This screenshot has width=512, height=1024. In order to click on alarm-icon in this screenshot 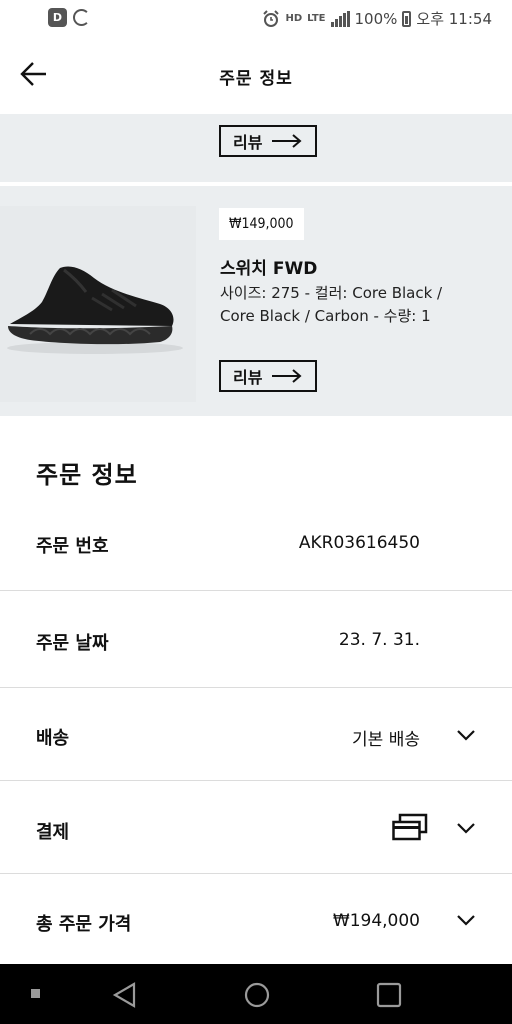, I will do `click(271, 18)`.